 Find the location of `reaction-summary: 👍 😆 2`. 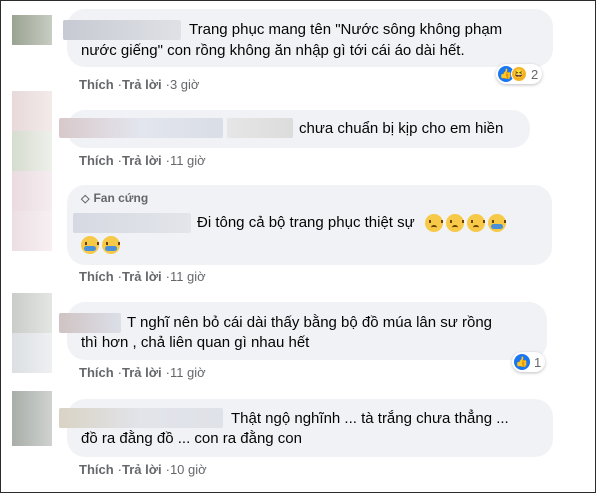

reaction-summary: 👍 😆 2 is located at coordinates (519, 74).